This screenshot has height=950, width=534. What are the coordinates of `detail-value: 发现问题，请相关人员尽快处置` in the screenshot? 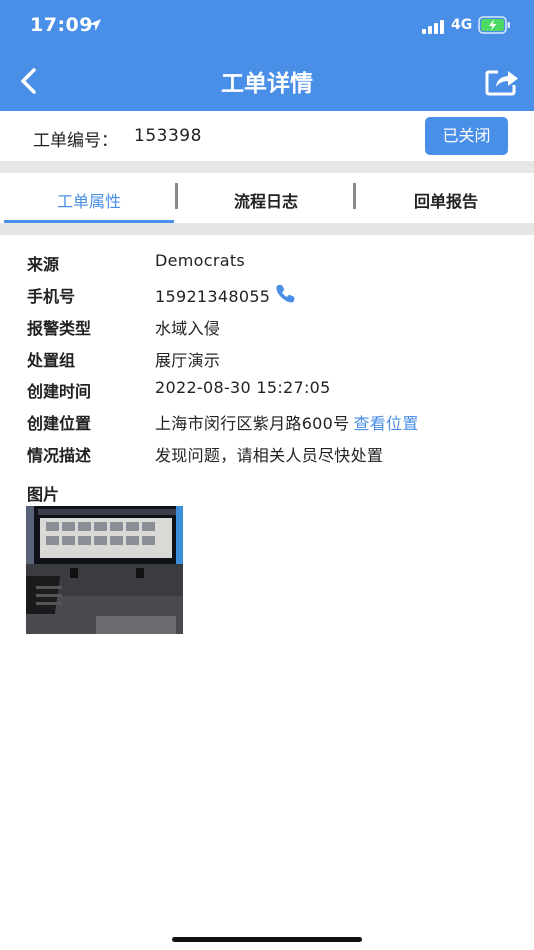 It's located at (269, 455).